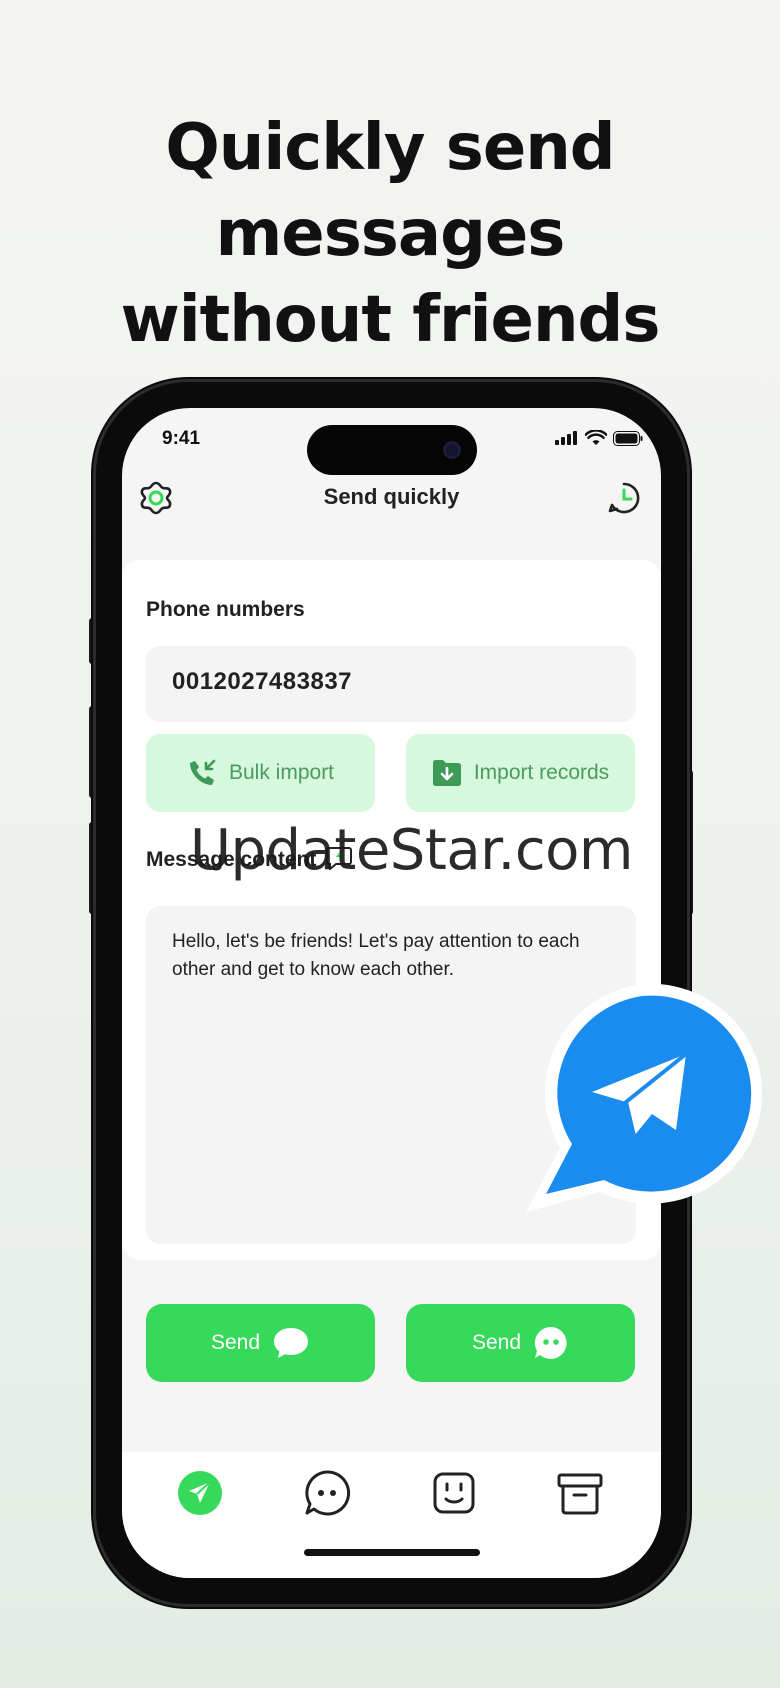 Image resolution: width=780 pixels, height=1688 pixels. I want to click on send-chat-button: Send, so click(520, 1343).